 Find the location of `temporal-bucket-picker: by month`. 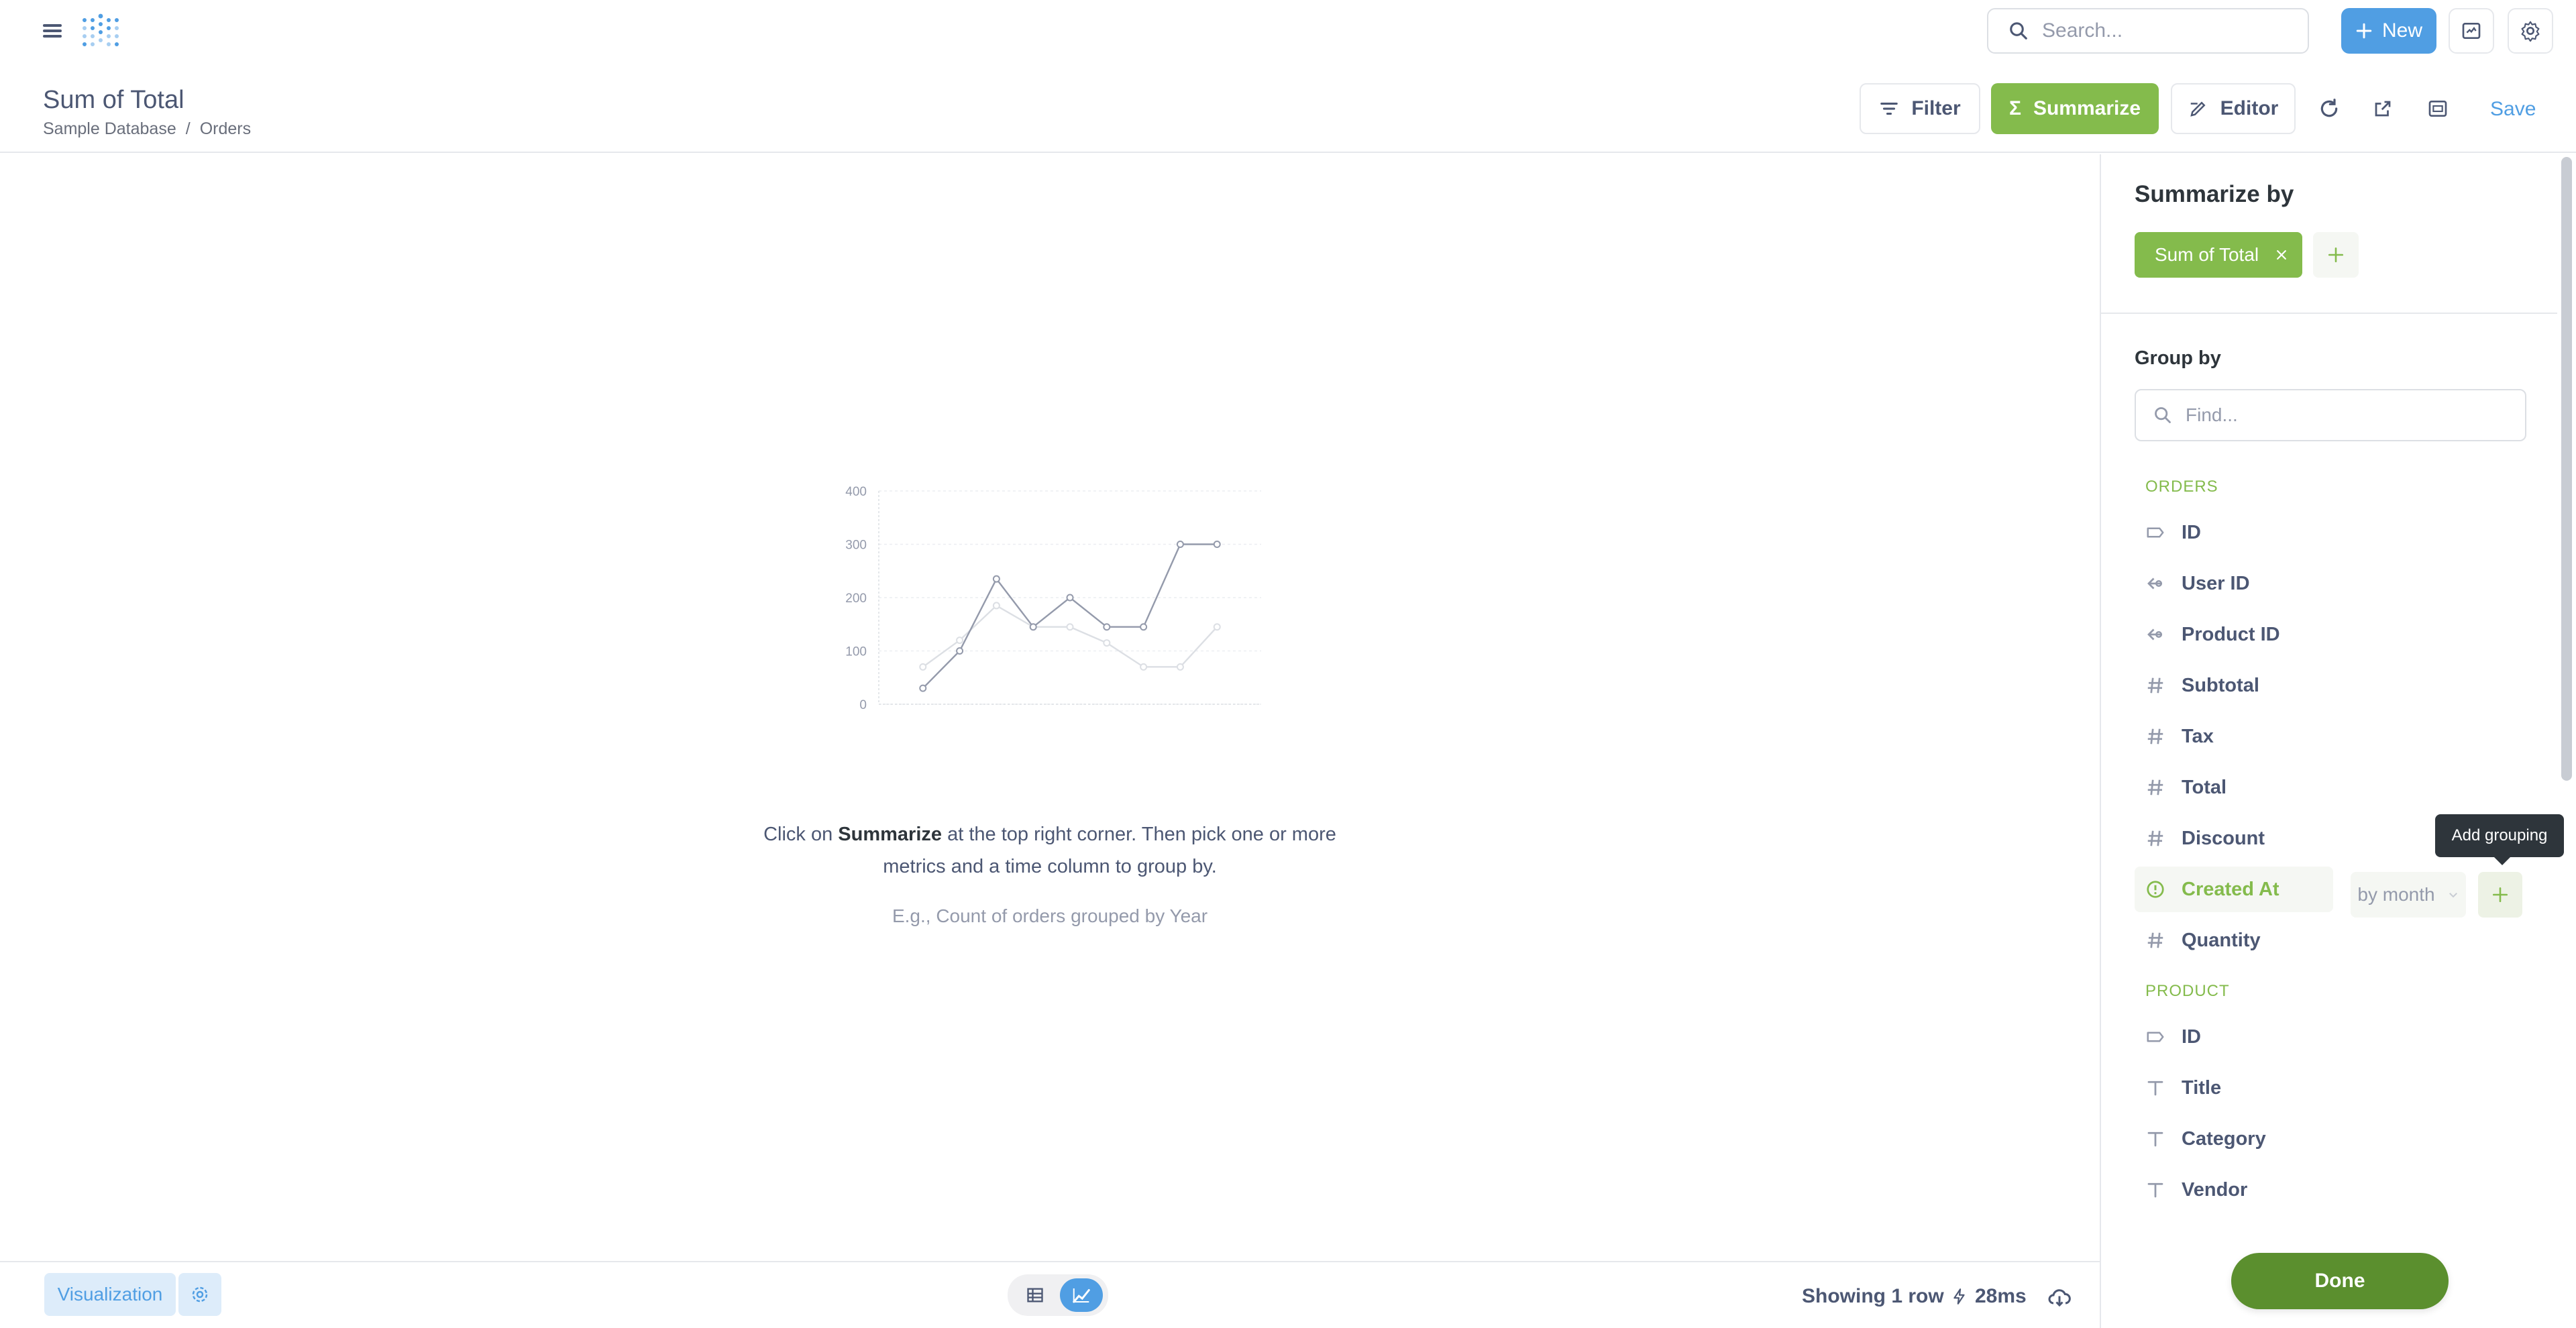

temporal-bucket-picker: by month is located at coordinates (2408, 895).